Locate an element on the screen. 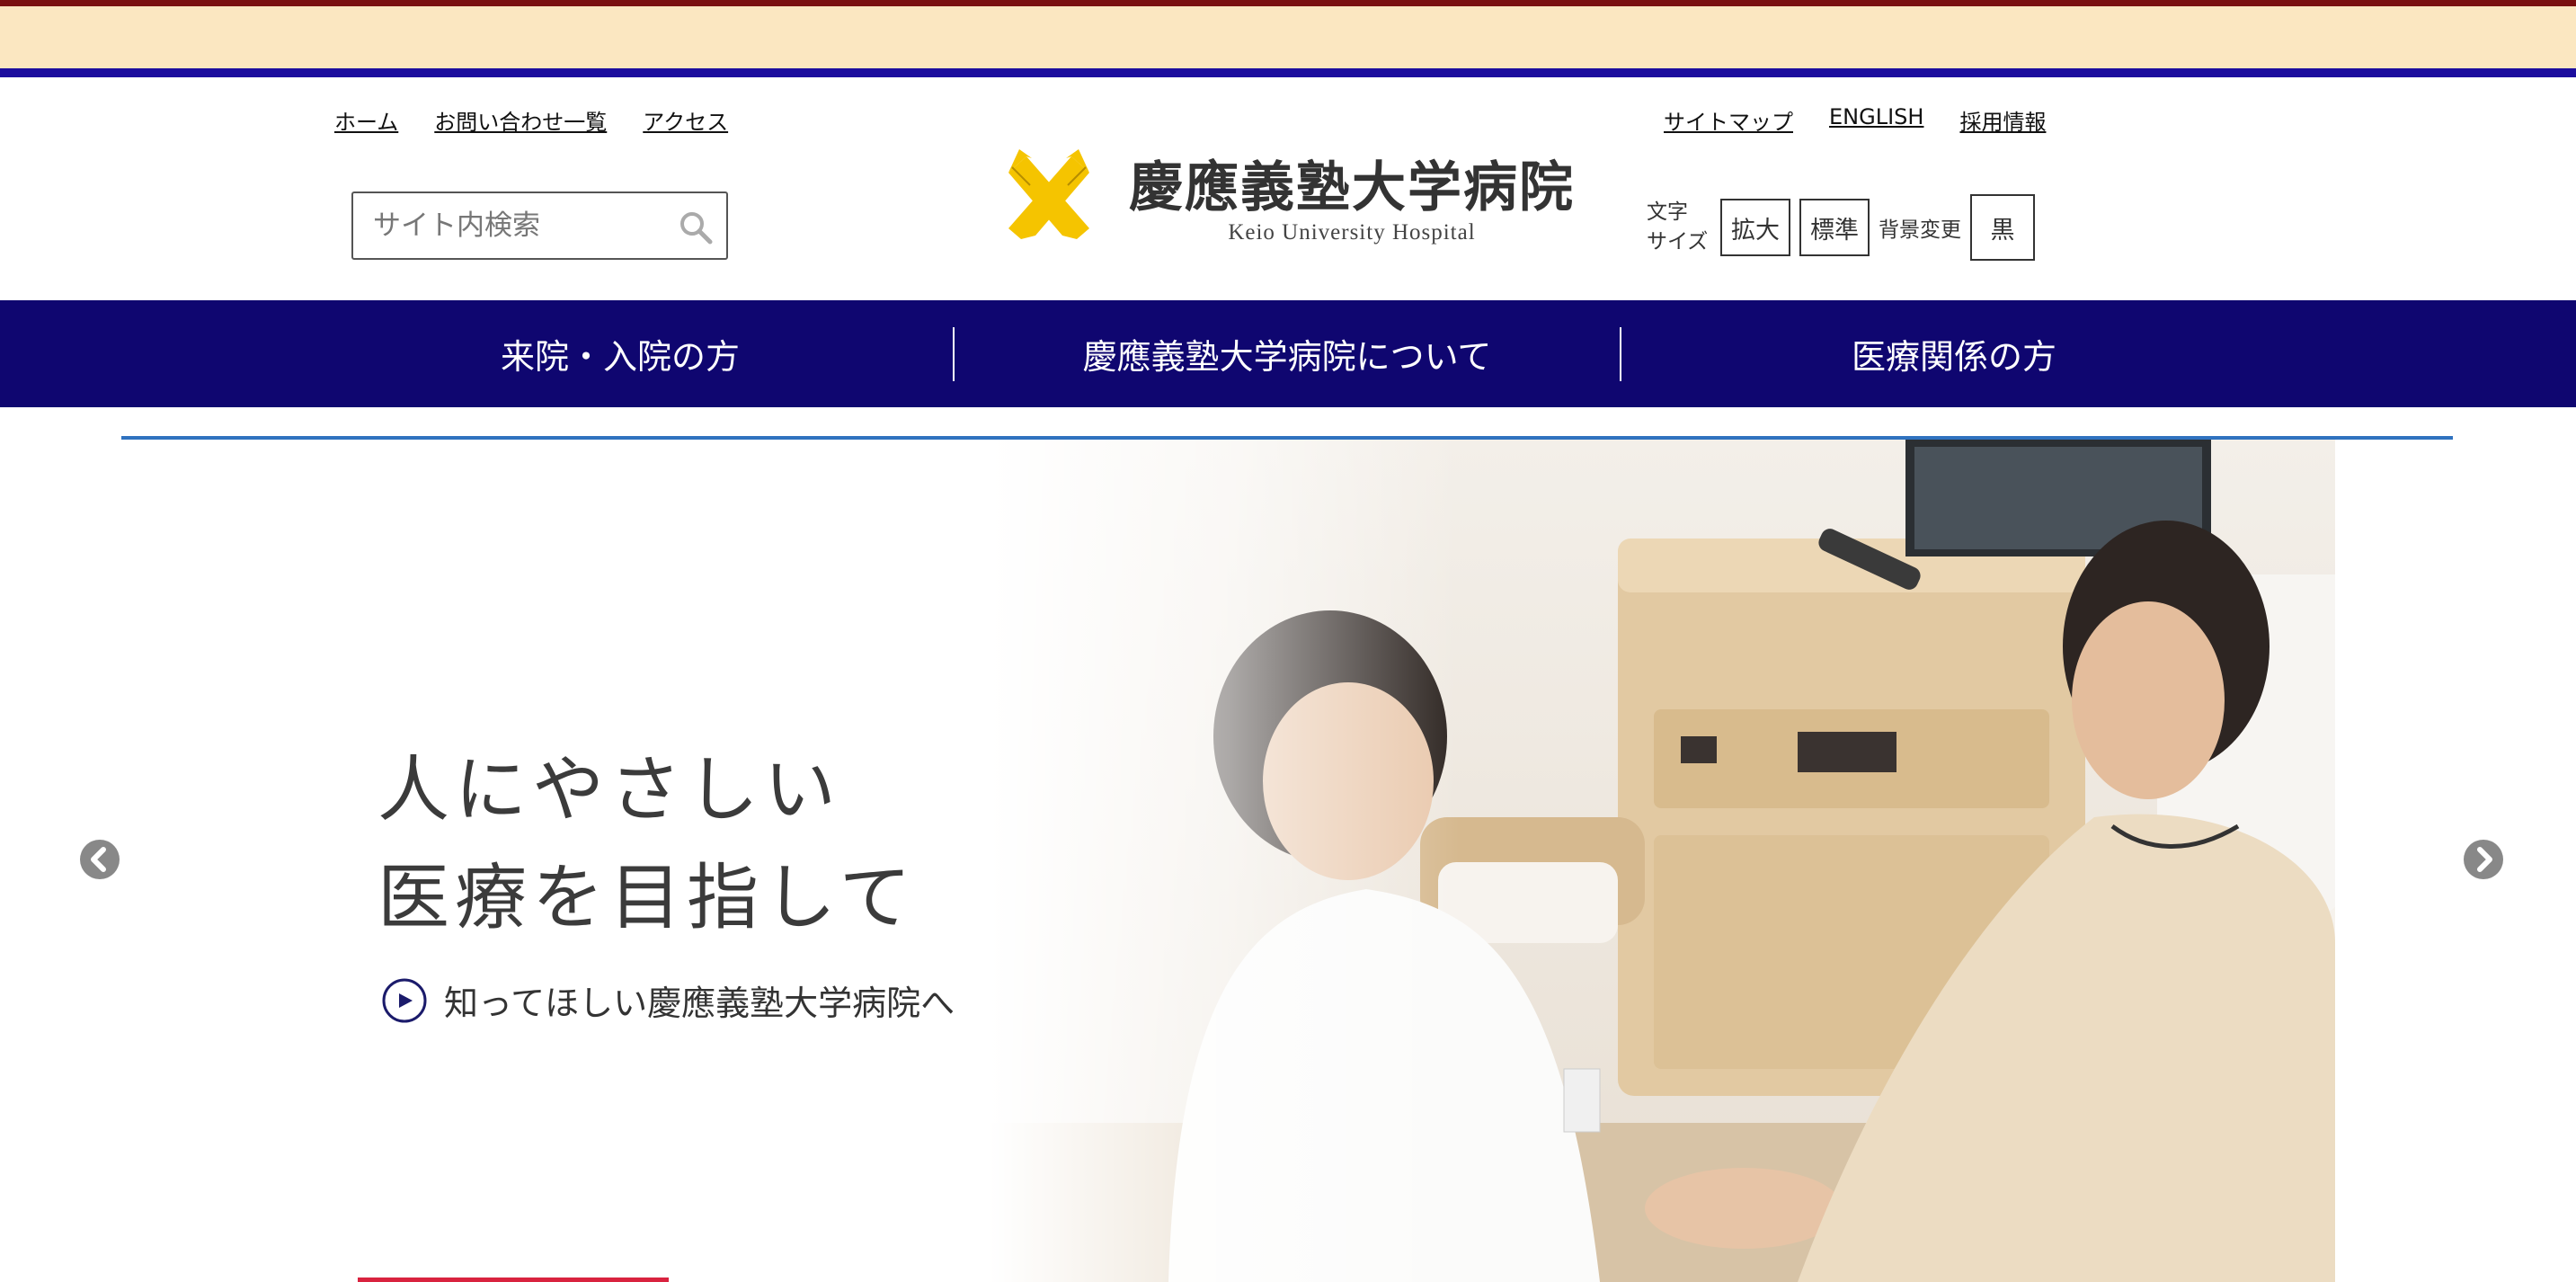  hero-learn-more-link: 知ってほしい慶應義塾大学病院へ is located at coordinates (668, 1000).